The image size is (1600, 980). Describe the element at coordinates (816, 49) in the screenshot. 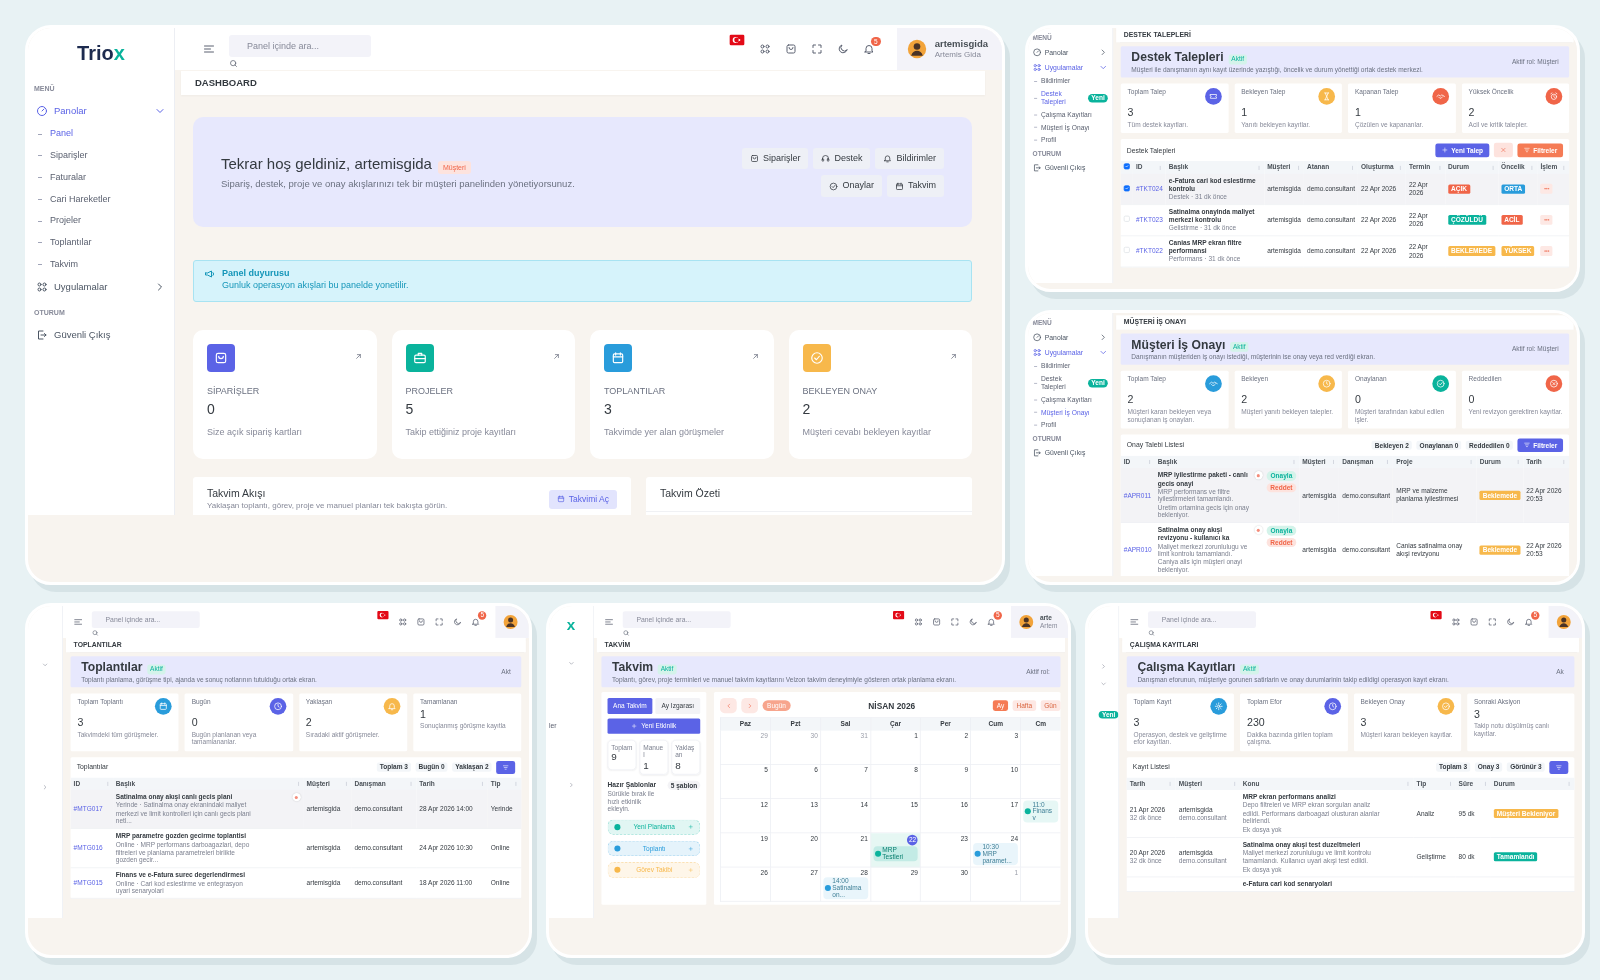

I see `expand-icon` at that location.